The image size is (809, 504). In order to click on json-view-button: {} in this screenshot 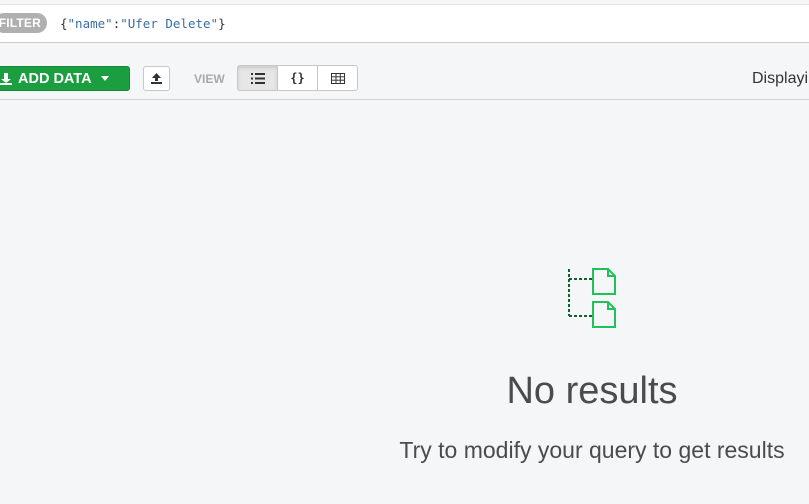, I will do `click(297, 78)`.